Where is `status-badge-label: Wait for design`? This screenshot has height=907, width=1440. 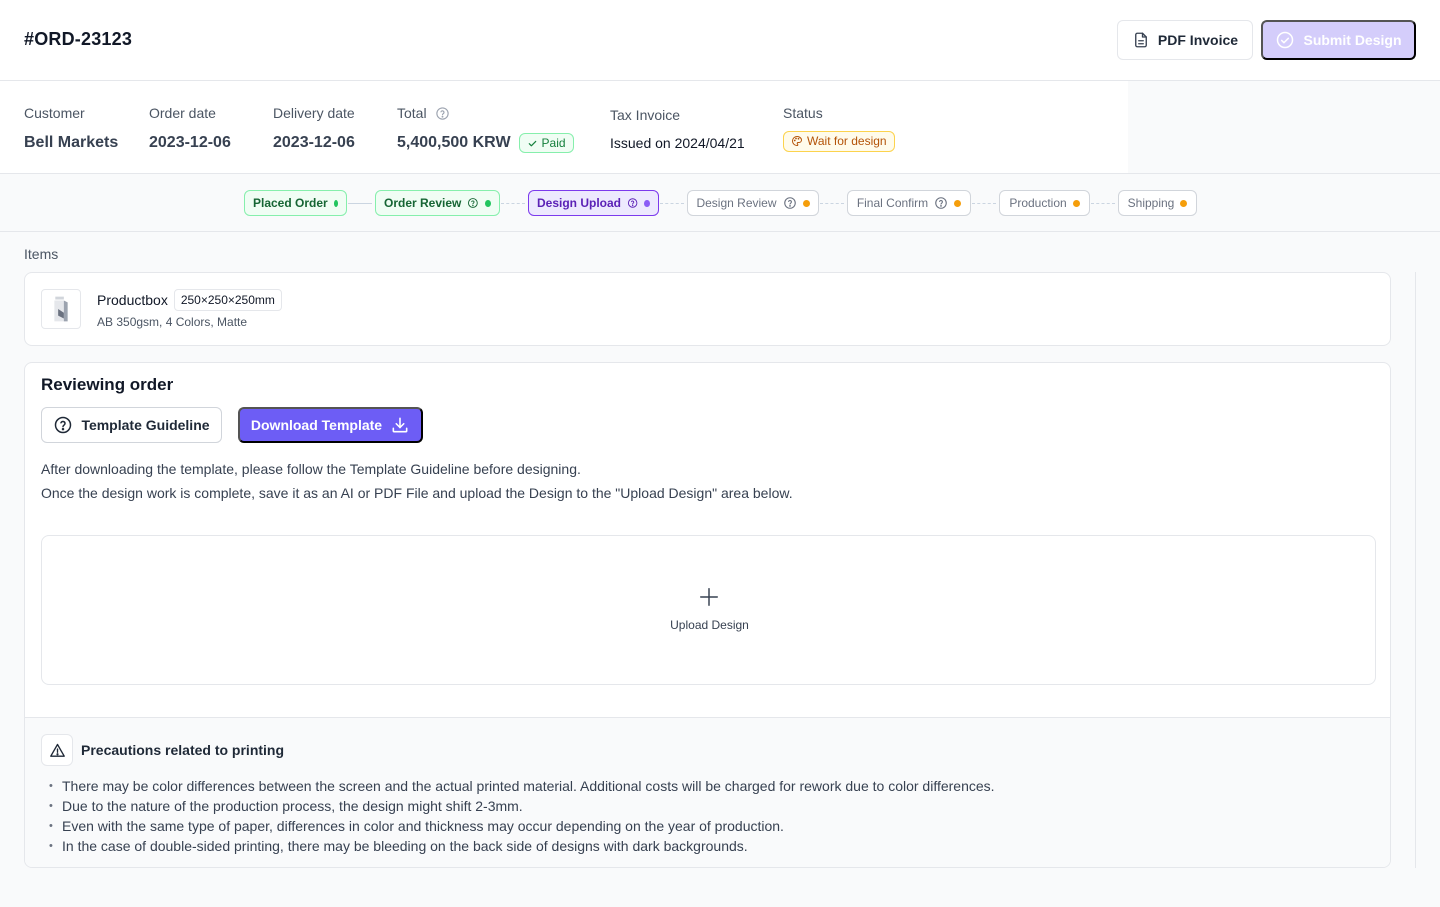
status-badge-label: Wait for design is located at coordinates (847, 141).